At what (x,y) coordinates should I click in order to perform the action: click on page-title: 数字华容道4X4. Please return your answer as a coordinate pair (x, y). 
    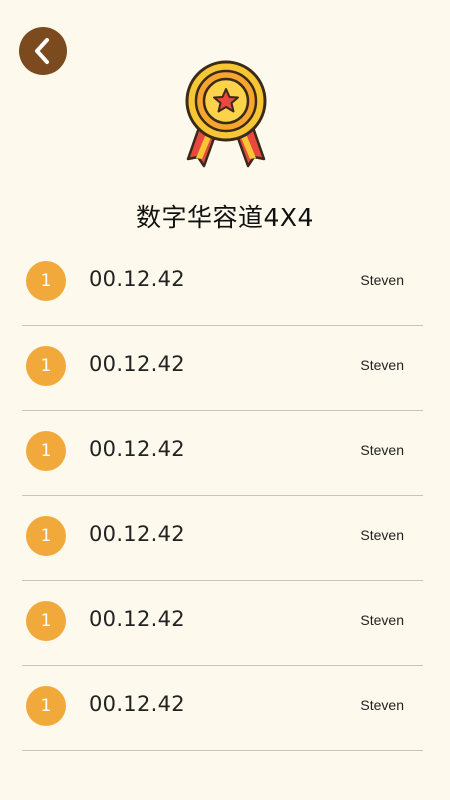
    Looking at the image, I should click on (225, 217).